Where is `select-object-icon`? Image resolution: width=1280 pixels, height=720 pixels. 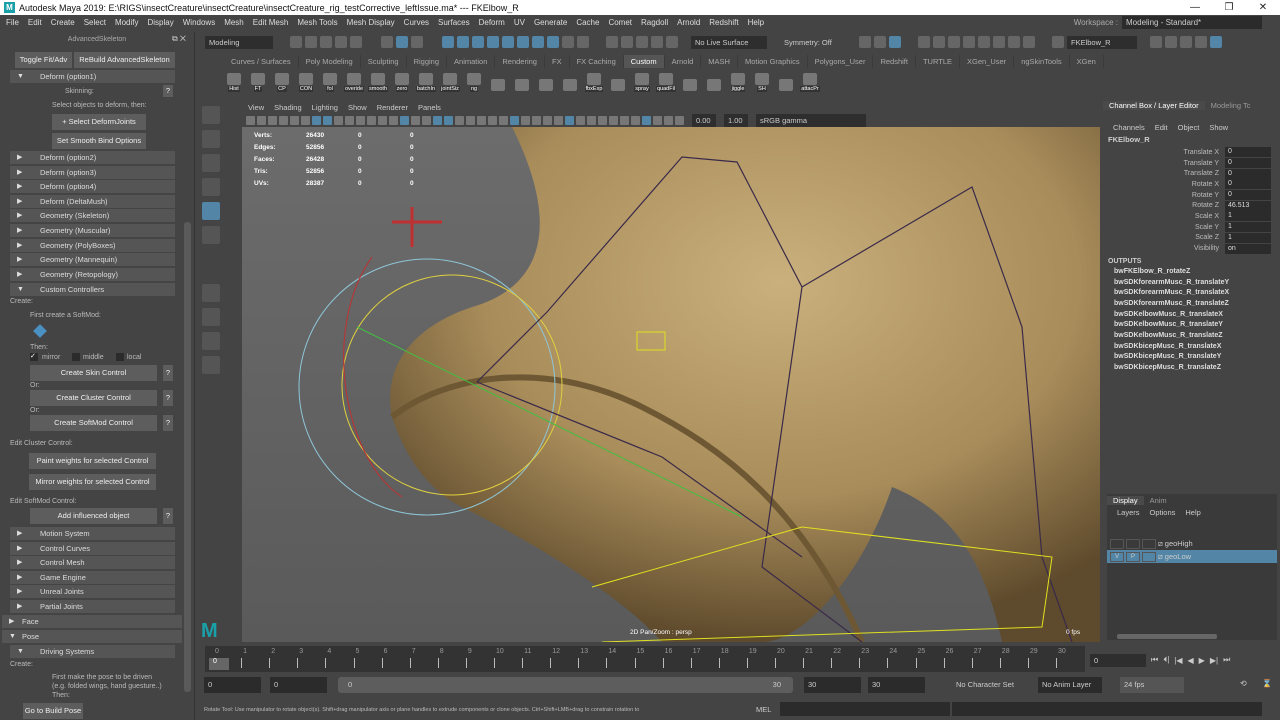 select-object-icon is located at coordinates (402, 42).